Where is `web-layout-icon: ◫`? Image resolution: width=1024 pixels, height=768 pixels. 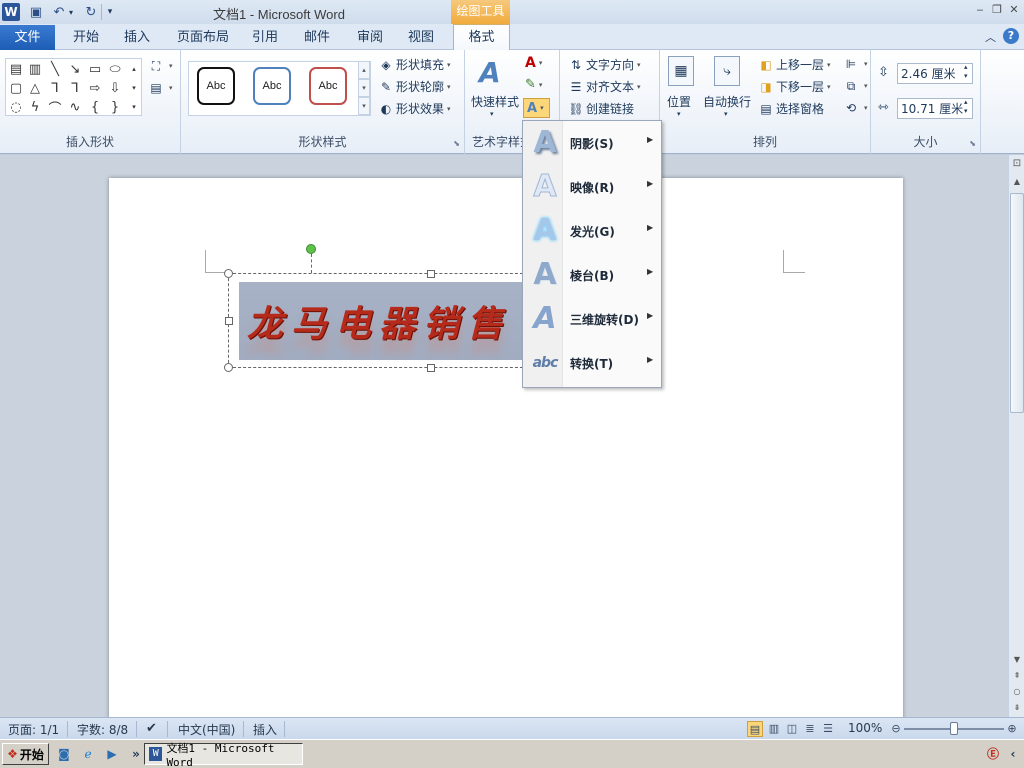
web-layout-icon: ◫ is located at coordinates (792, 729).